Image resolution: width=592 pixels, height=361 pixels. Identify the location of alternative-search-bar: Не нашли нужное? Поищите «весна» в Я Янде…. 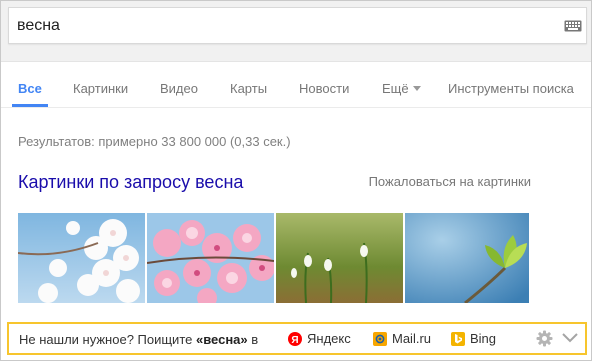
(297, 338).